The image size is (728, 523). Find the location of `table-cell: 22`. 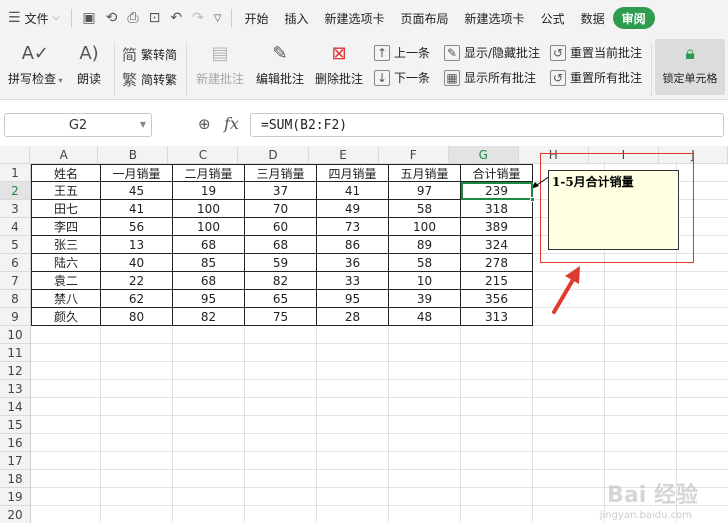

table-cell: 22 is located at coordinates (137, 281).